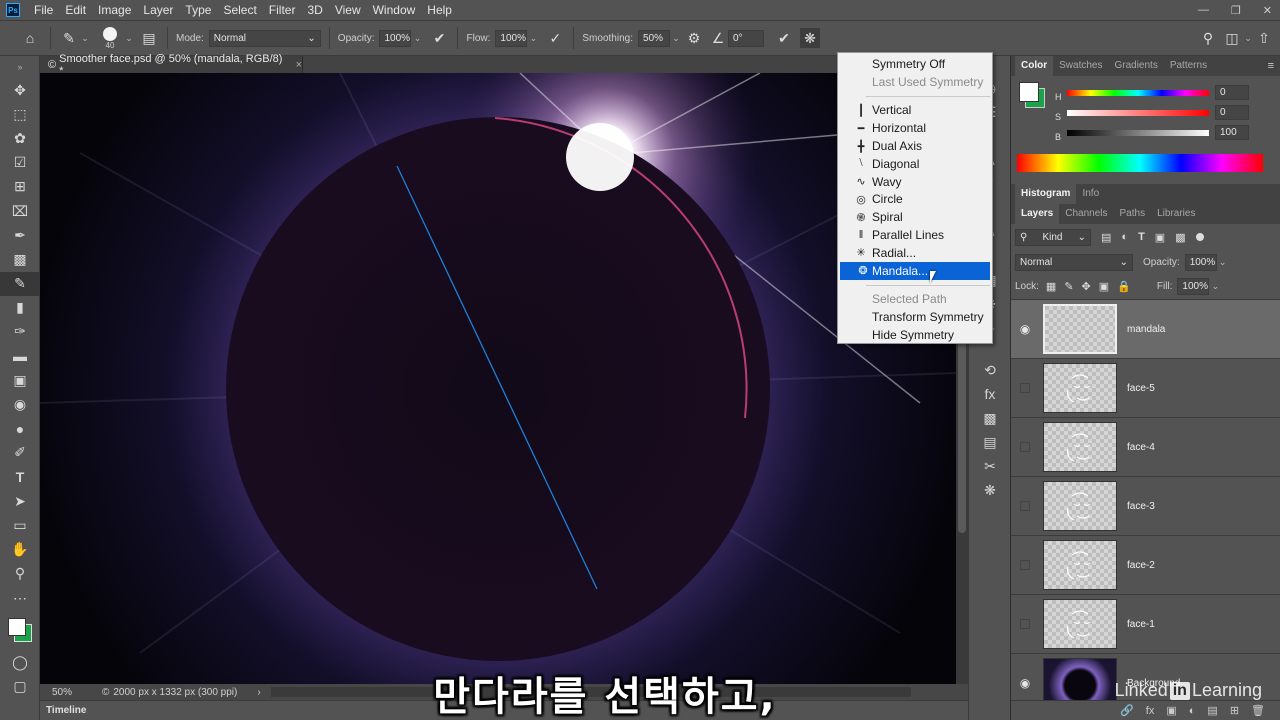 This screenshot has width=1280, height=720. I want to click on tab-histogram: Histogram, so click(1046, 194).